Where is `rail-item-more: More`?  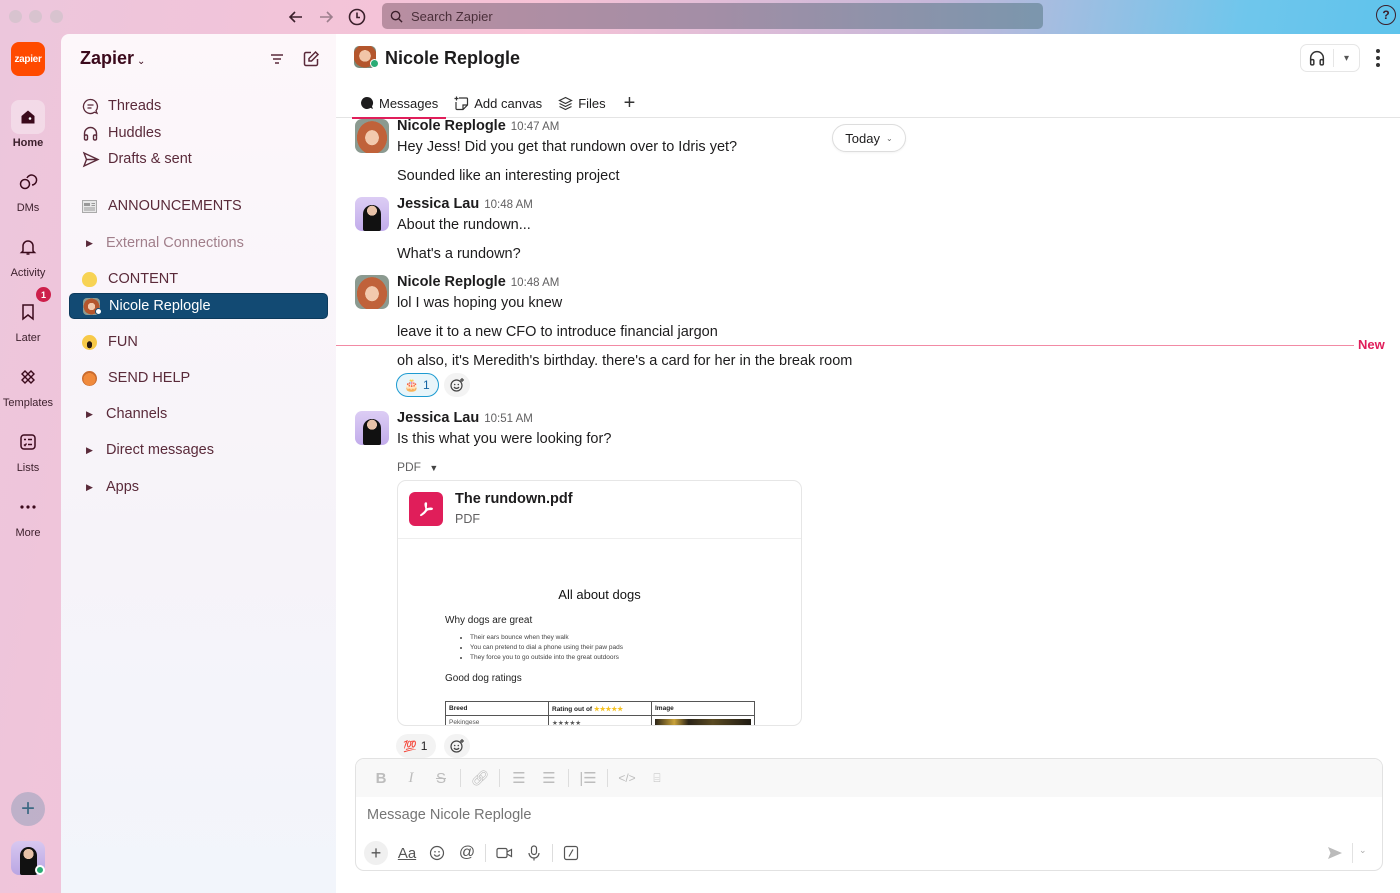
rail-item-more: More is located at coordinates (28, 514).